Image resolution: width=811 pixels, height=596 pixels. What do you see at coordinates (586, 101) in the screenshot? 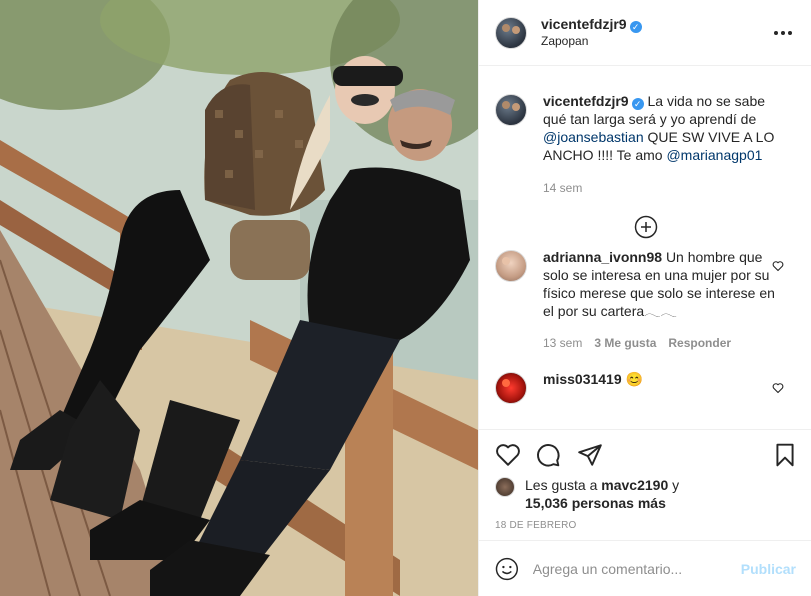
I see `caption-username: vicentefdzjr9` at bounding box center [586, 101].